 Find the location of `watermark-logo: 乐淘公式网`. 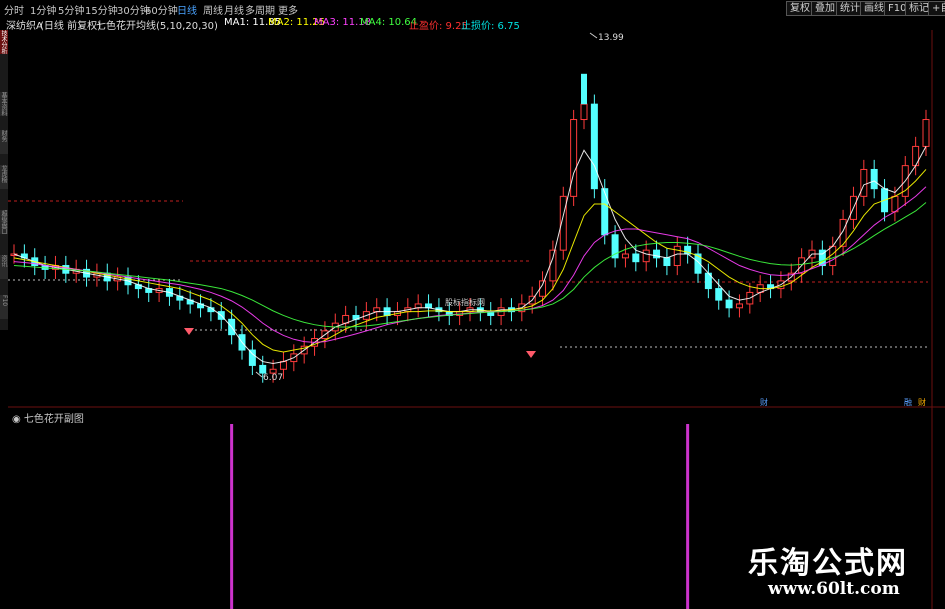

watermark-logo: 乐淘公式网 is located at coordinates (828, 563).